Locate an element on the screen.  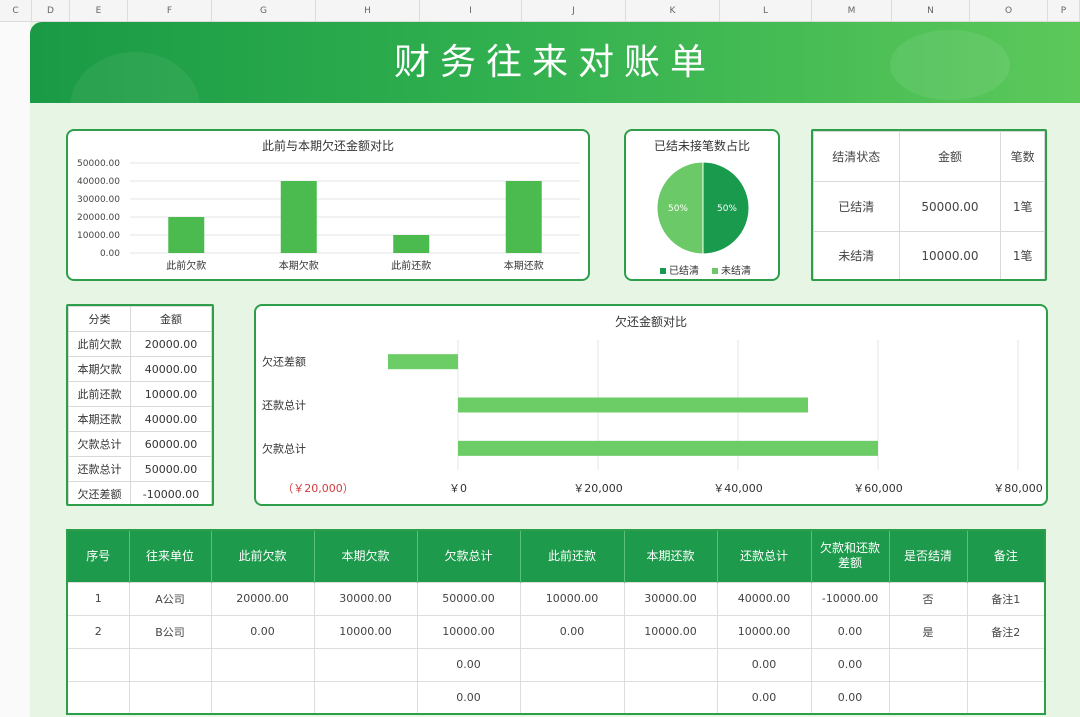
x-tick-label: ￥80,000 is located at coordinates (1018, 488).